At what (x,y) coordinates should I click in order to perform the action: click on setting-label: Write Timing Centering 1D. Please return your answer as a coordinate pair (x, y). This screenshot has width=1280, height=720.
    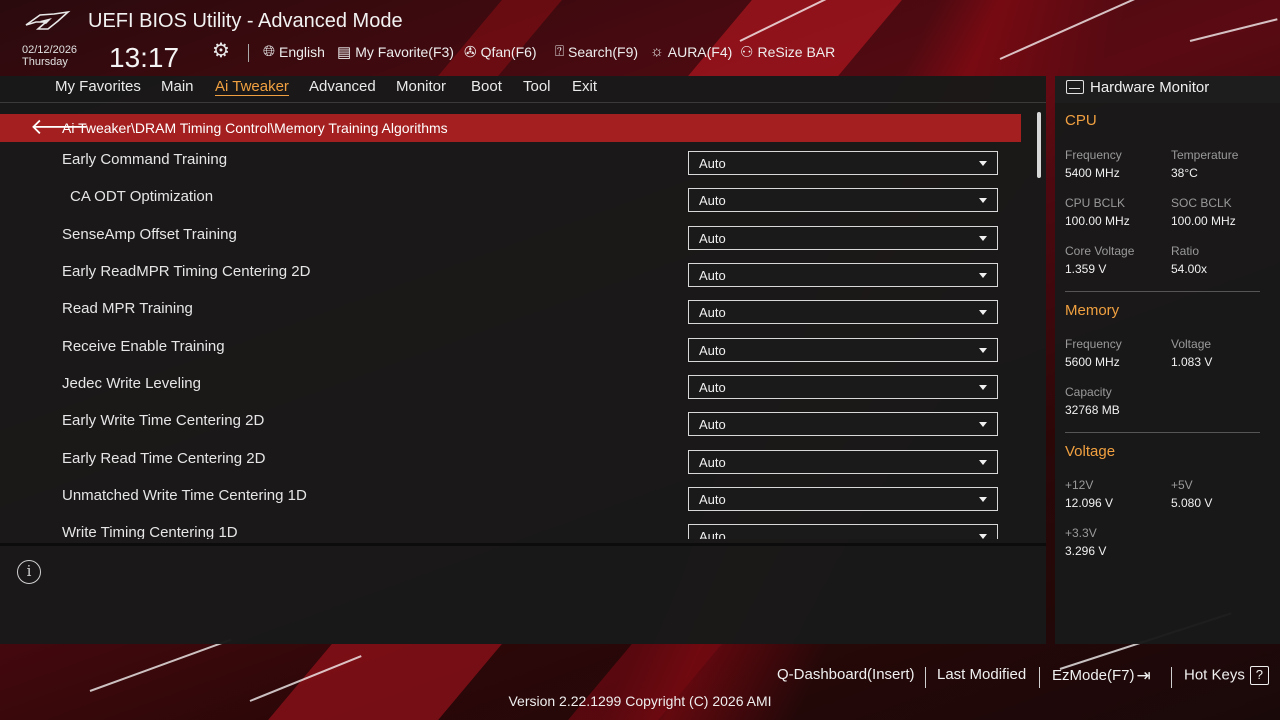
    Looking at the image, I should click on (150, 531).